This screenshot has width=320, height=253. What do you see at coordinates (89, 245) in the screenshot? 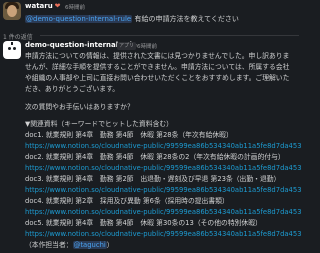
I see `owner-mention: @taguchi` at bounding box center [89, 245].